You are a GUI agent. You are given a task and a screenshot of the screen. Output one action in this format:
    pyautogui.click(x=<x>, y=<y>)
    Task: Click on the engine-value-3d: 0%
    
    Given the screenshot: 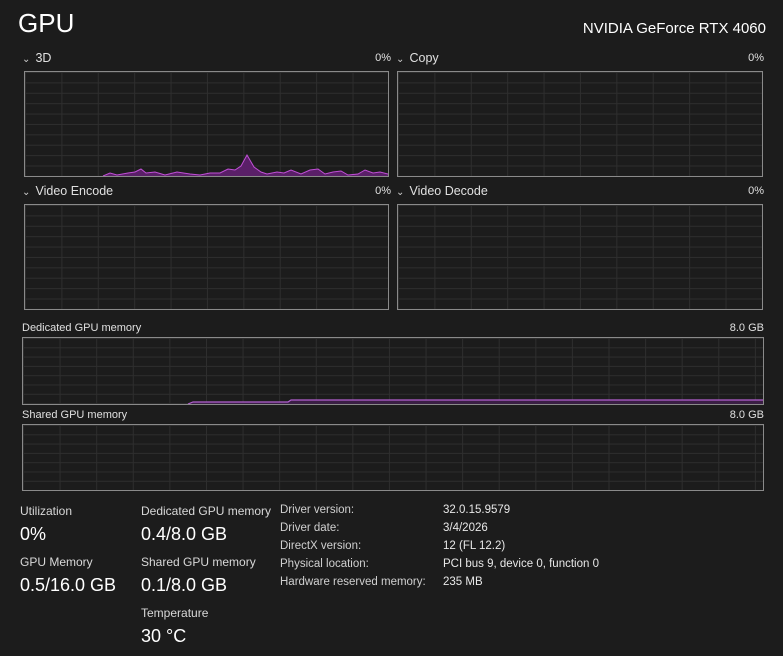 What is the action you would take?
    pyautogui.click(x=383, y=58)
    